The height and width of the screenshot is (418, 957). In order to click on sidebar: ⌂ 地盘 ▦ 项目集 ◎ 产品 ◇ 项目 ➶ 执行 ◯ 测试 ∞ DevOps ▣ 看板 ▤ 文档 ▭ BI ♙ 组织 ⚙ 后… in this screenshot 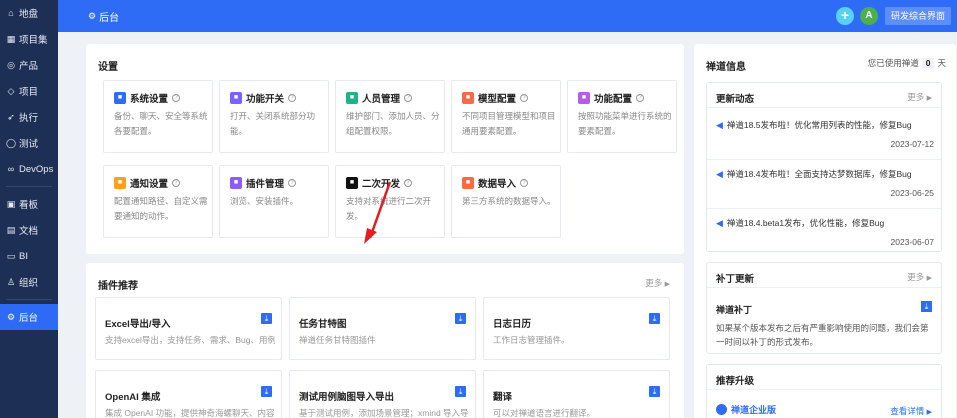, I will do `click(29, 209)`.